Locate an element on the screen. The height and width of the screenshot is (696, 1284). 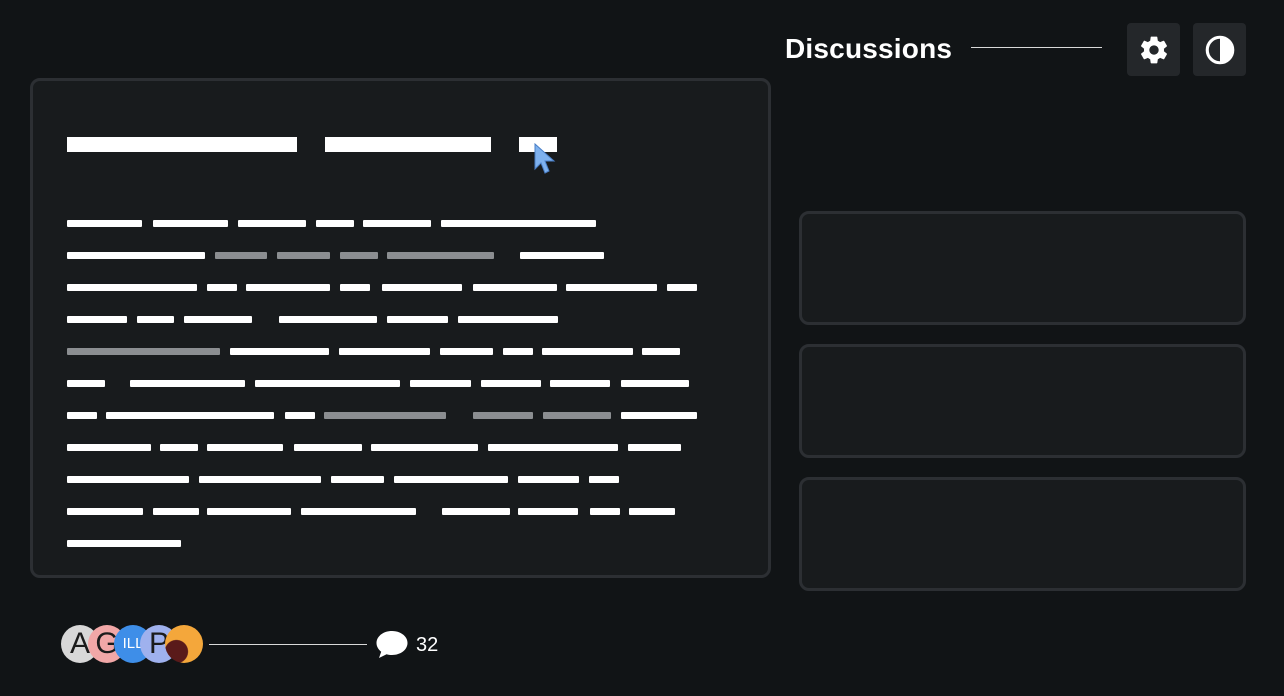
title-divider is located at coordinates (1036, 47).